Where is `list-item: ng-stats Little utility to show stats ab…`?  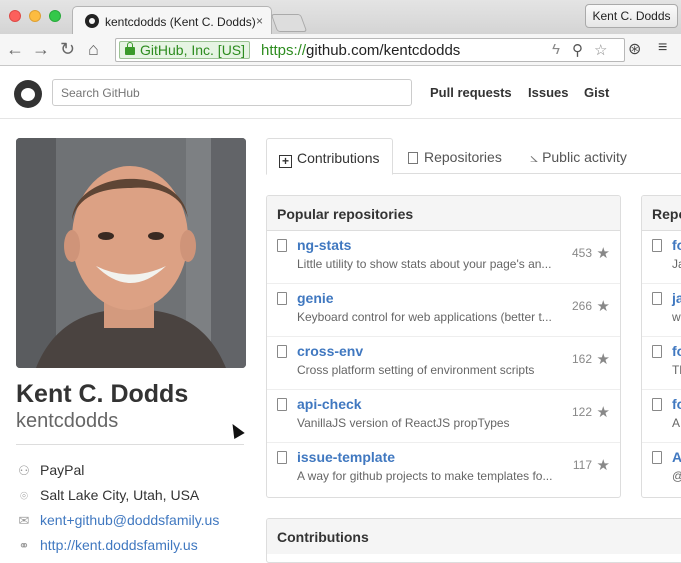 list-item: ng-stats Little utility to show stats ab… is located at coordinates (443, 257).